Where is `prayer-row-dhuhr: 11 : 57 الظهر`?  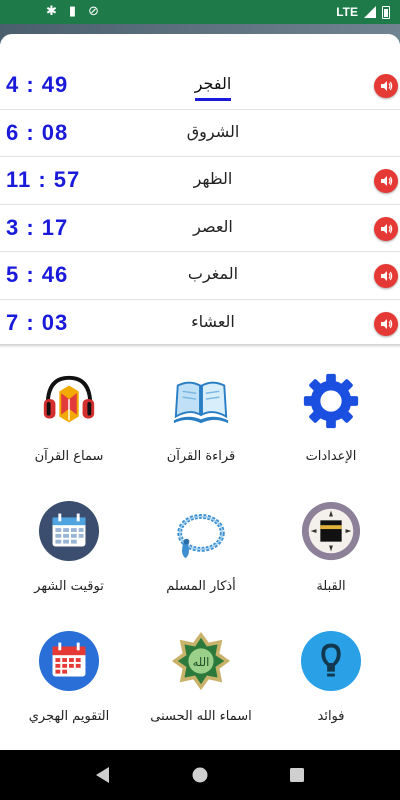 prayer-row-dhuhr: 11 : 57 الظهر is located at coordinates (200, 181).